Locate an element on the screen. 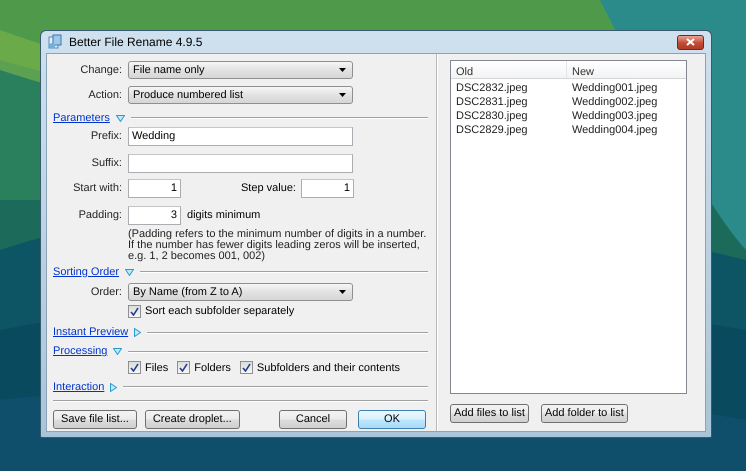 This screenshot has height=471, width=746. field-label: Step value: is located at coordinates (268, 188).